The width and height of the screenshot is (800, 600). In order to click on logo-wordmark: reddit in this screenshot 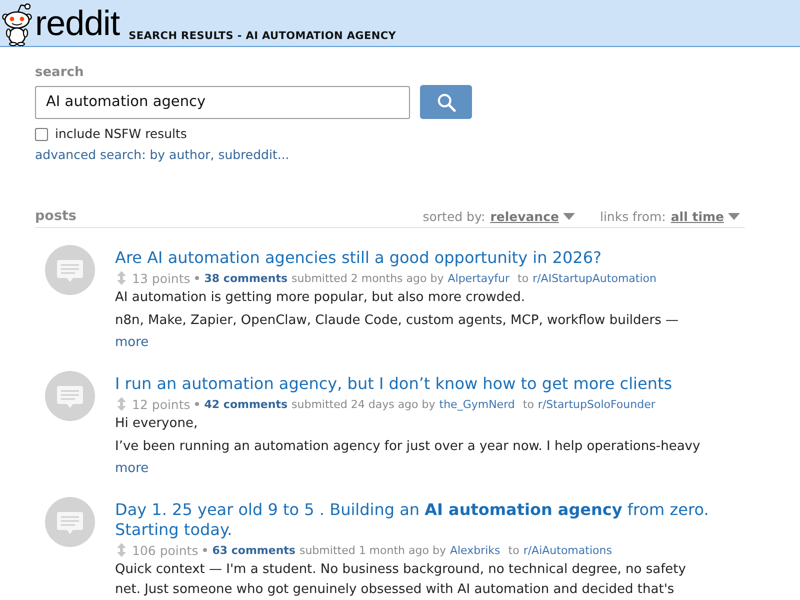, I will do `click(77, 24)`.